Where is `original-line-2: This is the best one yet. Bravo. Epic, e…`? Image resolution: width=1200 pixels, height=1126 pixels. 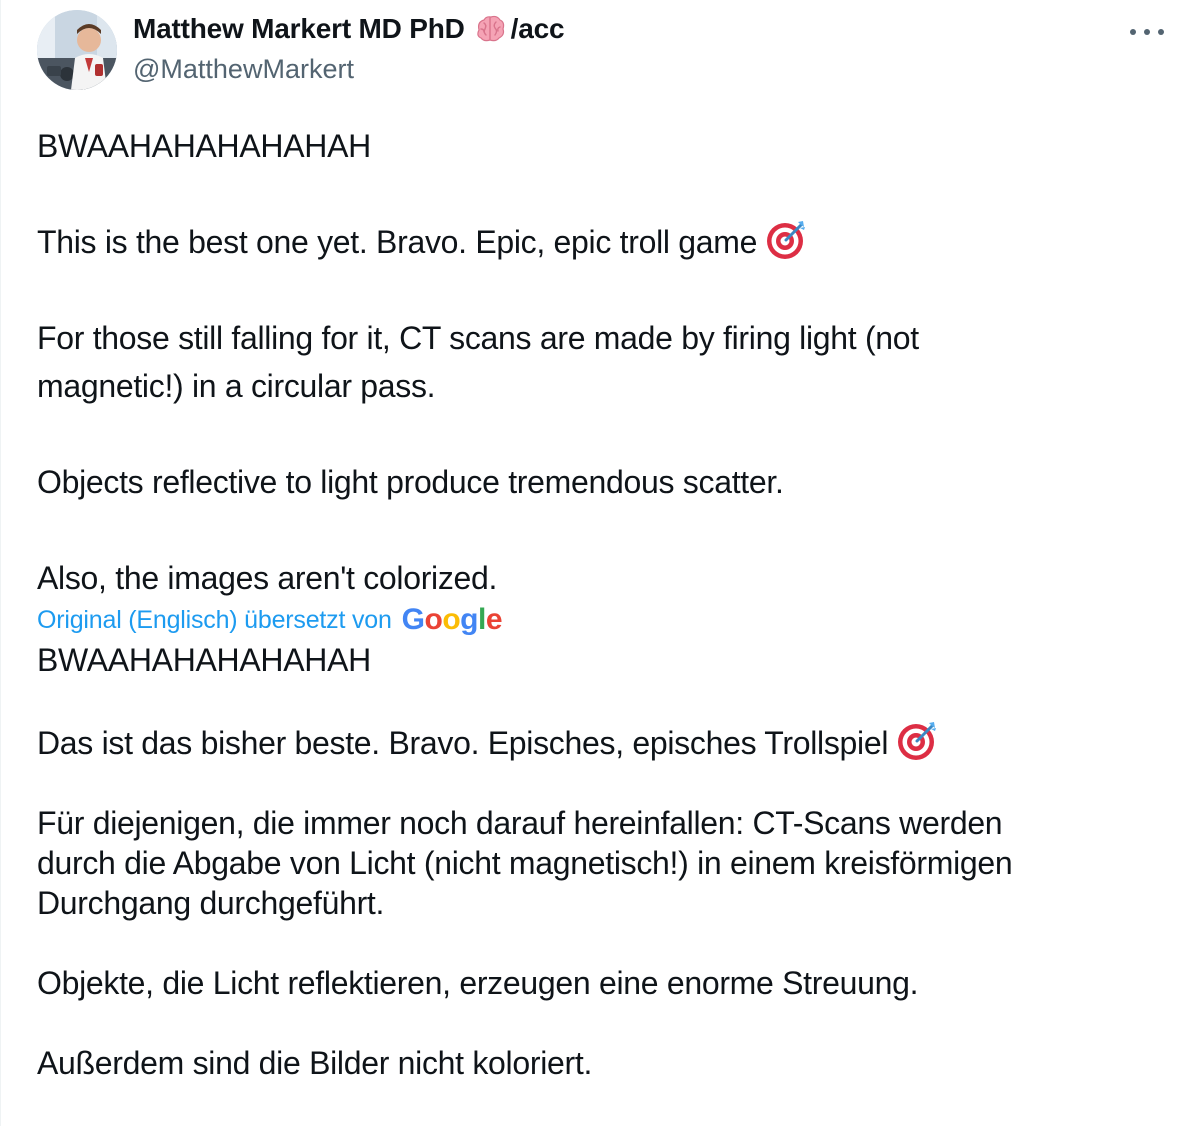 original-line-2: This is the best one yet. Bravo. Epic, e… is located at coordinates (602, 242).